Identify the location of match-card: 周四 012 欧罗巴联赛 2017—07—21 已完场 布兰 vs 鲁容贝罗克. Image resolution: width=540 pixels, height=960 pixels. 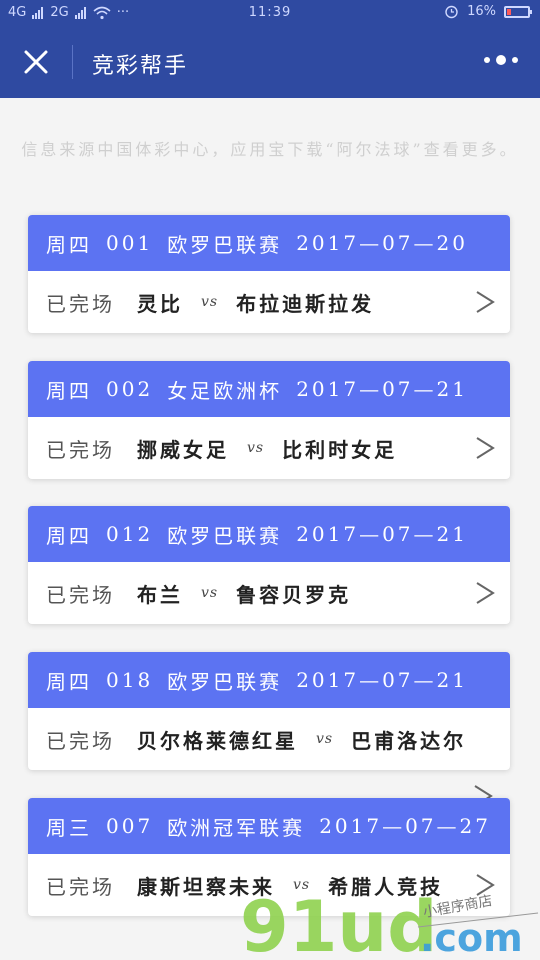
(269, 565).